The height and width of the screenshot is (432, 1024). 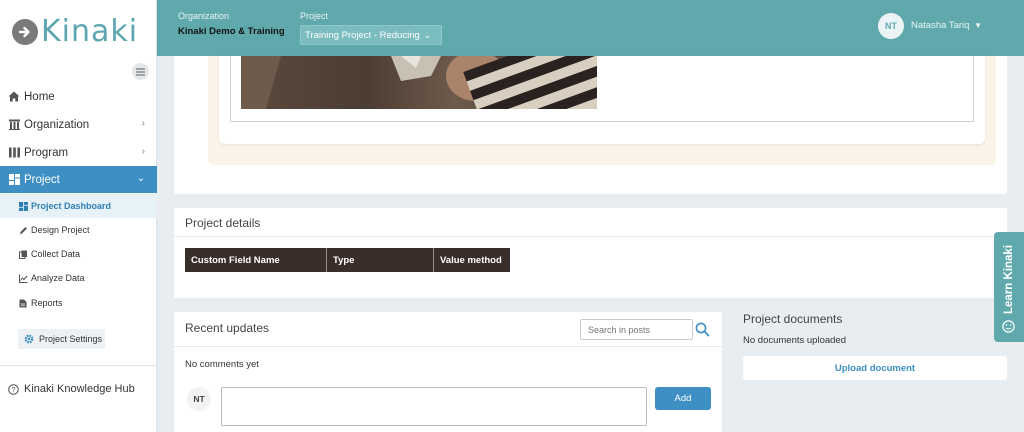 What do you see at coordinates (25, 31) in the screenshot?
I see `arrow-right-circle-icon` at bounding box center [25, 31].